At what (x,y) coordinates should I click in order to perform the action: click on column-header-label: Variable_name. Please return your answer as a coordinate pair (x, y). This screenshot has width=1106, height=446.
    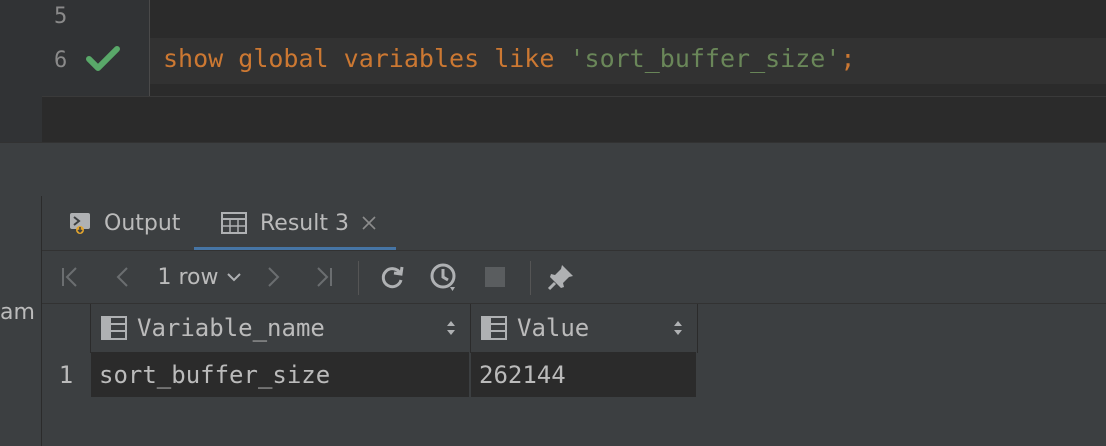
    Looking at the image, I should click on (231, 328).